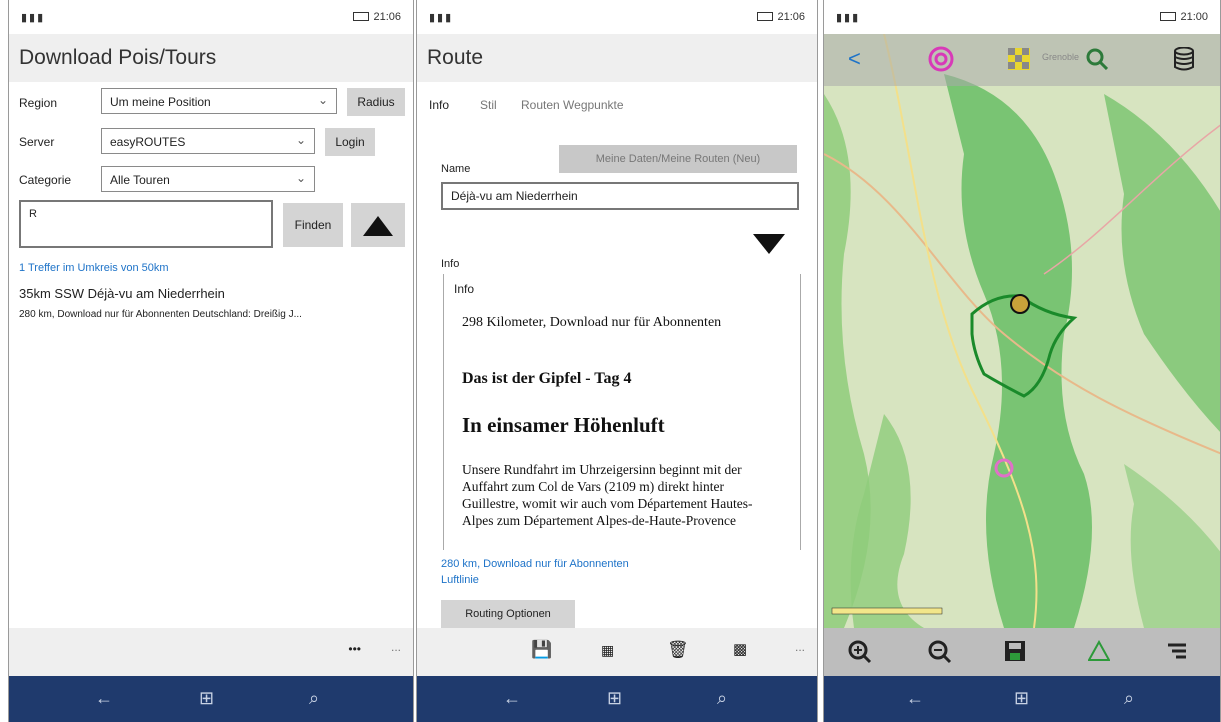  I want to click on route-start-marker, so click(1020, 304).